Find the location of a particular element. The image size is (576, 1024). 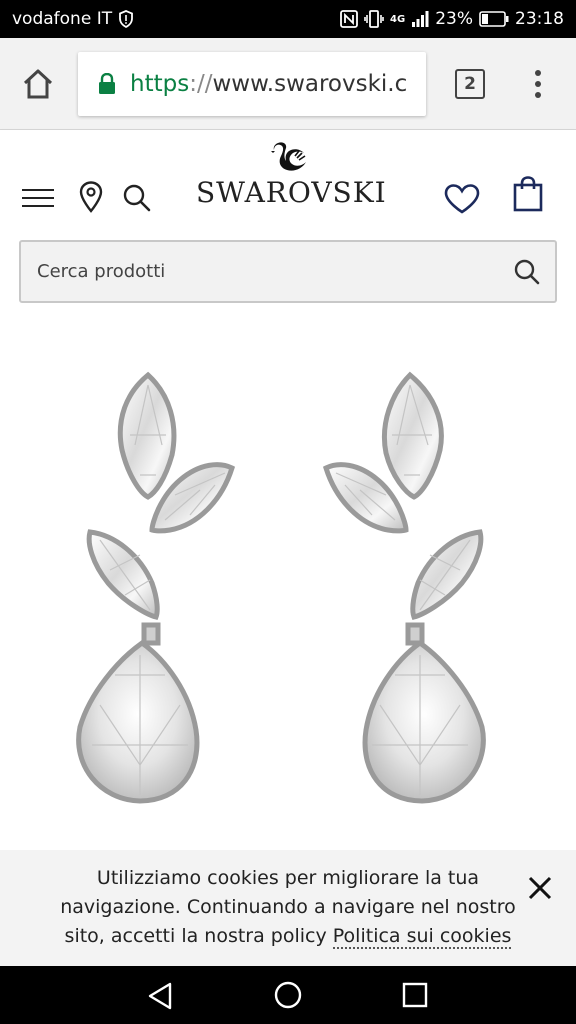

left-earring is located at coordinates (156, 587).